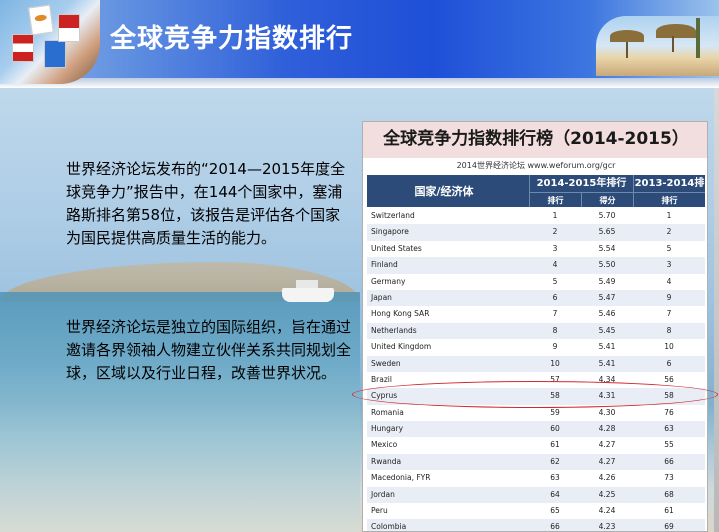 The image size is (719, 532). What do you see at coordinates (384, 445) in the screenshot?
I see `cell-country: Mexico` at bounding box center [384, 445].